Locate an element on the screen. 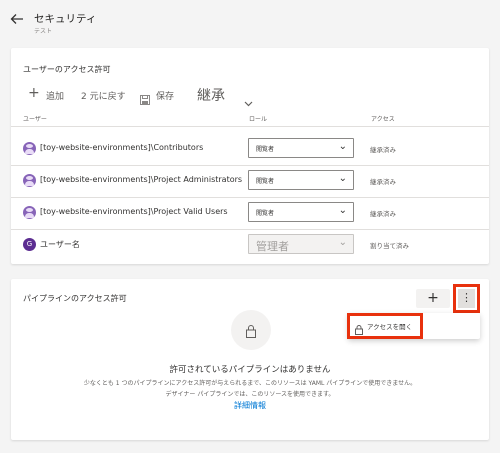  page-subtitle: テスト is located at coordinates (43, 31).